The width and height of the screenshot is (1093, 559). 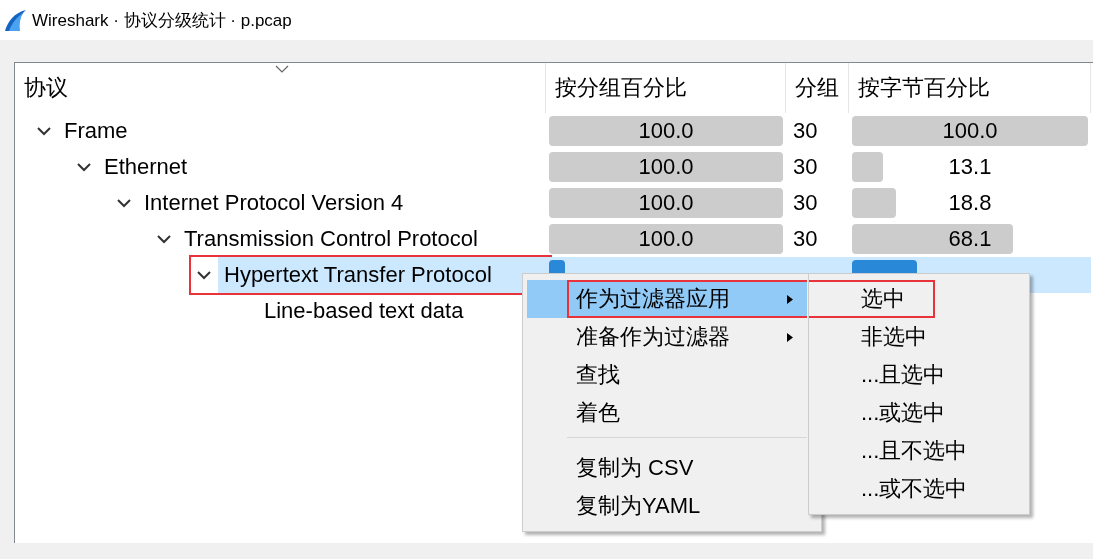 I want to click on app-logo-icon, so click(x=16, y=20).